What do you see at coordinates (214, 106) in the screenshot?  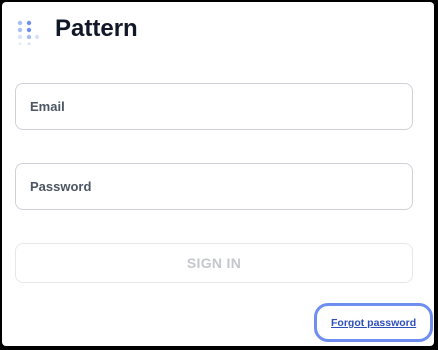 I see `email-field: Email` at bounding box center [214, 106].